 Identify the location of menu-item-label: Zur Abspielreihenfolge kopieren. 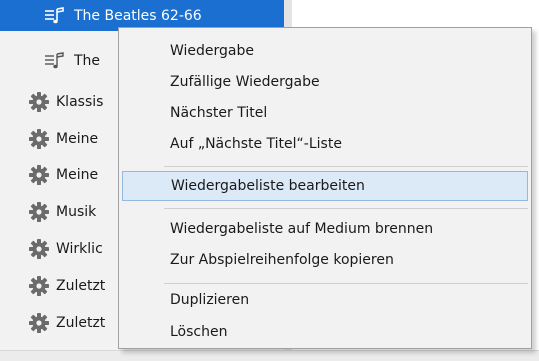
(282, 260).